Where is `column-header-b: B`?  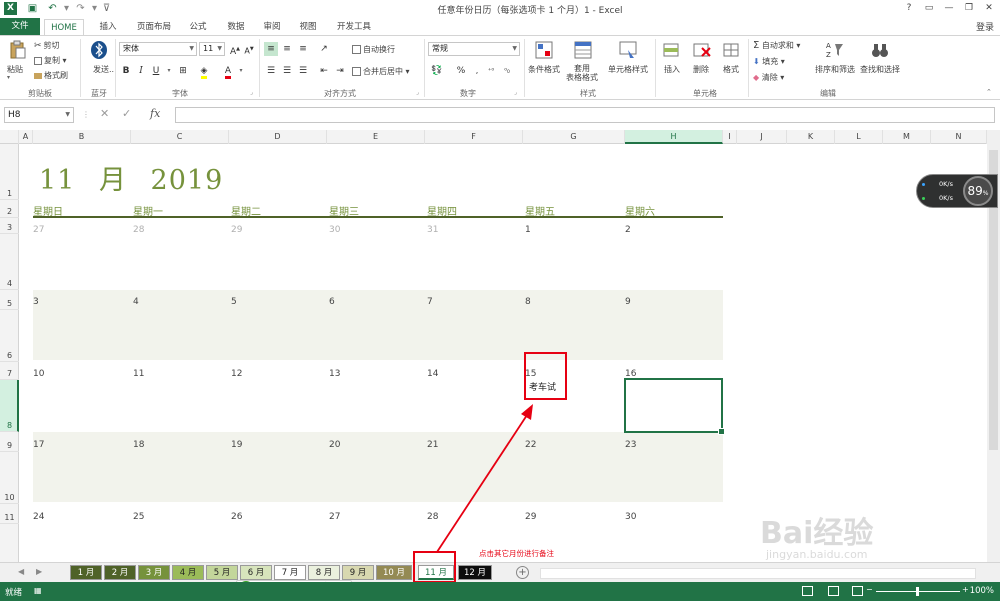 column-header-b: B is located at coordinates (82, 137).